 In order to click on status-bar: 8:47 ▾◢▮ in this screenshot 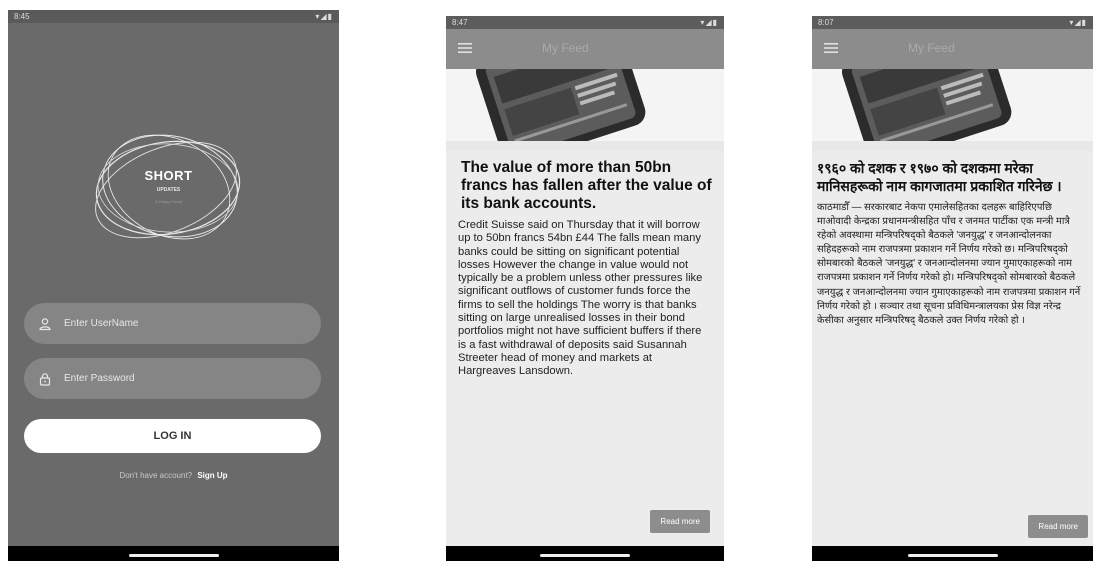, I will do `click(585, 22)`.